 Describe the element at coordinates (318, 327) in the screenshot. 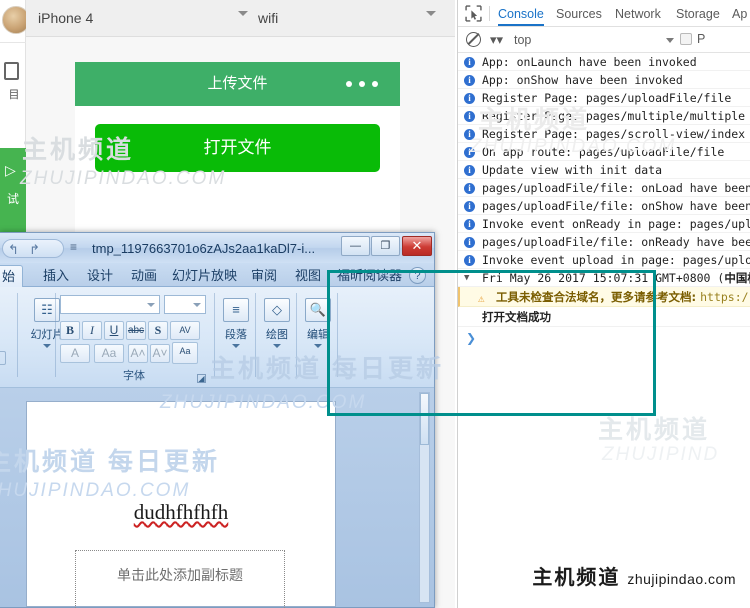

I see `editing-button: 🔍 编辑` at that location.